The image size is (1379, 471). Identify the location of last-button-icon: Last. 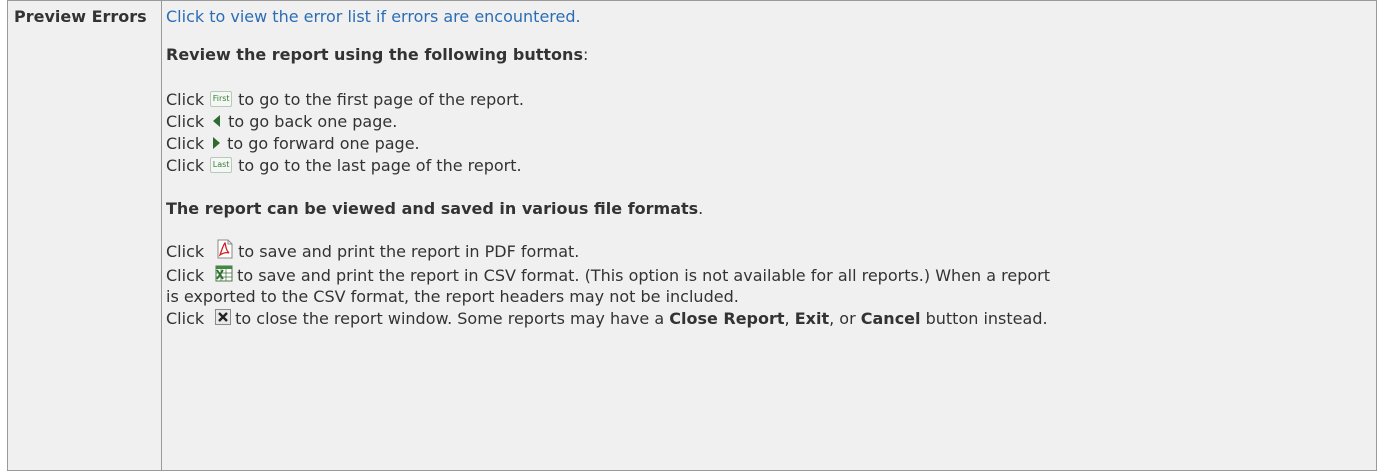
(221, 164).